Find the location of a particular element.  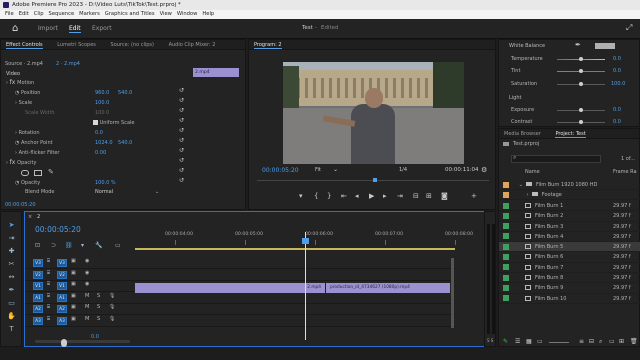

source-patch: V2 is located at coordinates (38, 274).